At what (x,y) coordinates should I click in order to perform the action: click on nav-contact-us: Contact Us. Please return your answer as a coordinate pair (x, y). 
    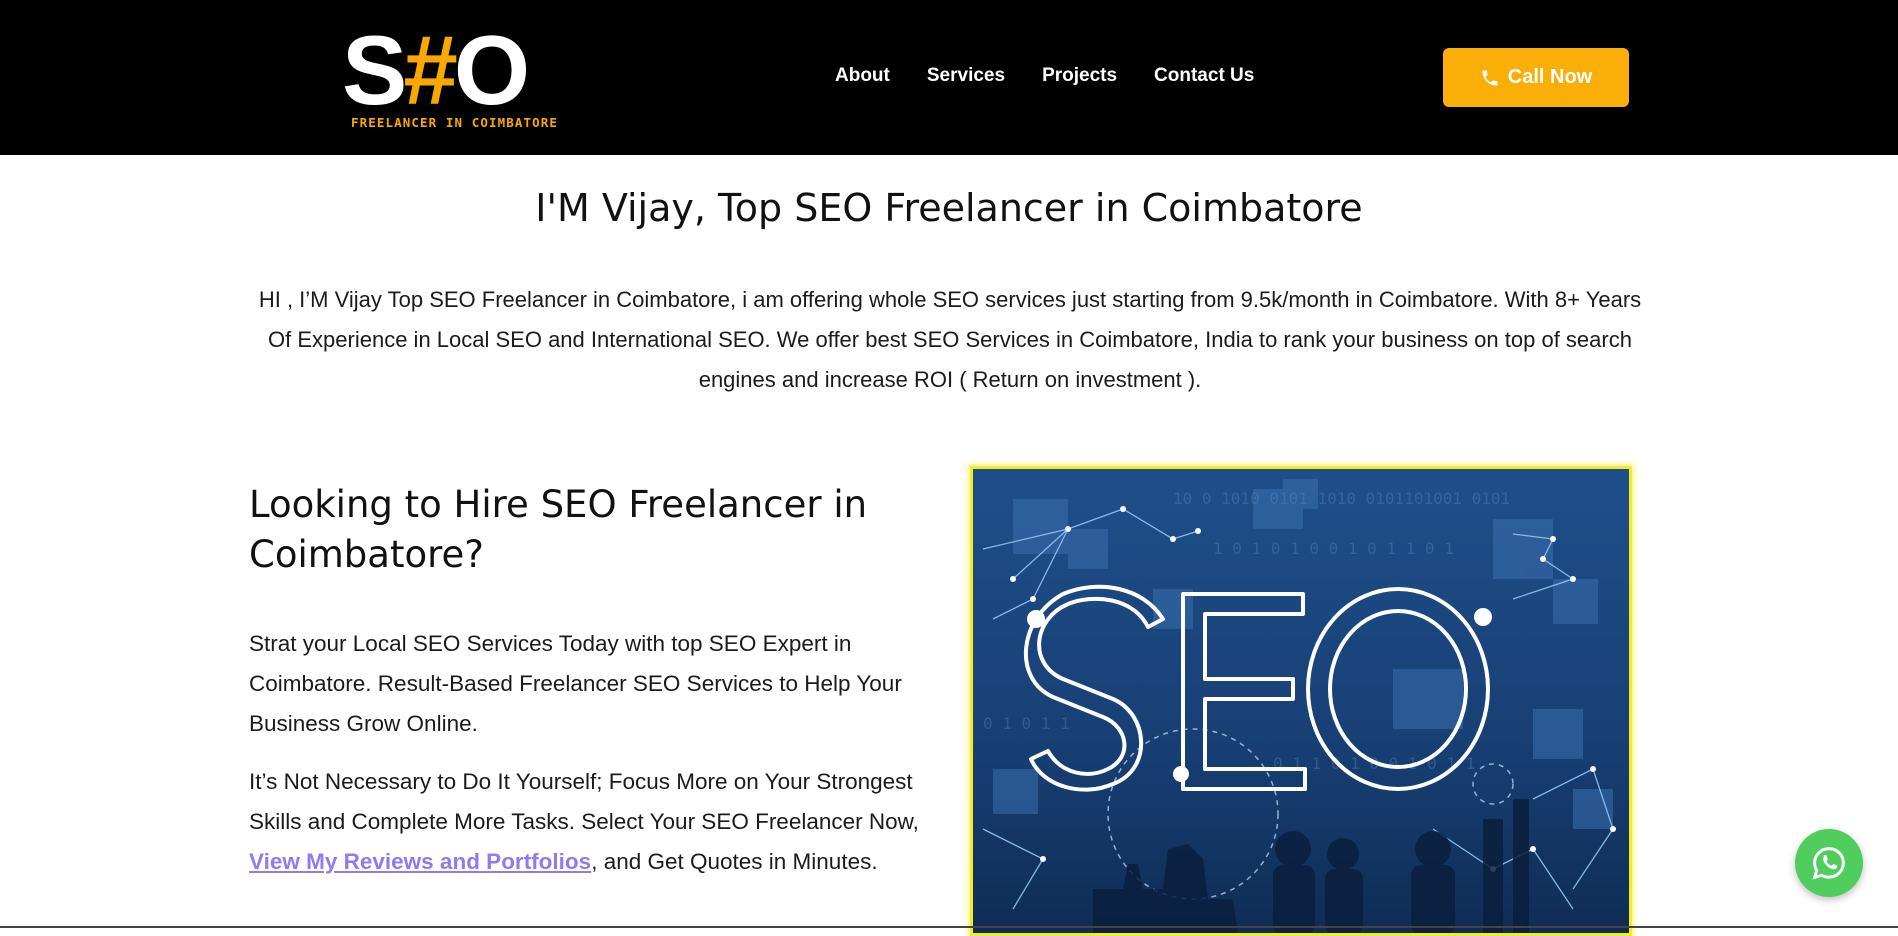
    Looking at the image, I should click on (1204, 76).